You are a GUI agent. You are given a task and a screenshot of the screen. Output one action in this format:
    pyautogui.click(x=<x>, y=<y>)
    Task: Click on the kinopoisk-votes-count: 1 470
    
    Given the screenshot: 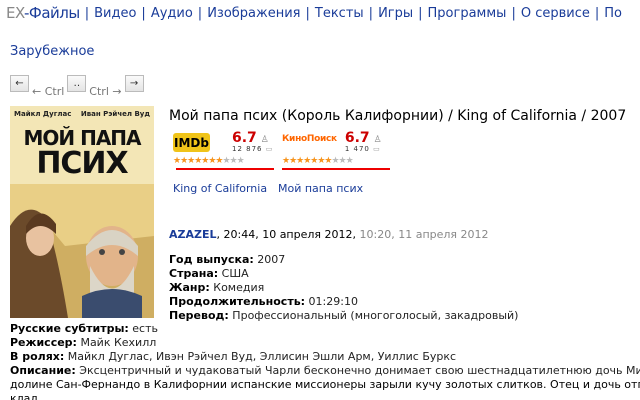 What is the action you would take?
    pyautogui.click(x=357, y=149)
    